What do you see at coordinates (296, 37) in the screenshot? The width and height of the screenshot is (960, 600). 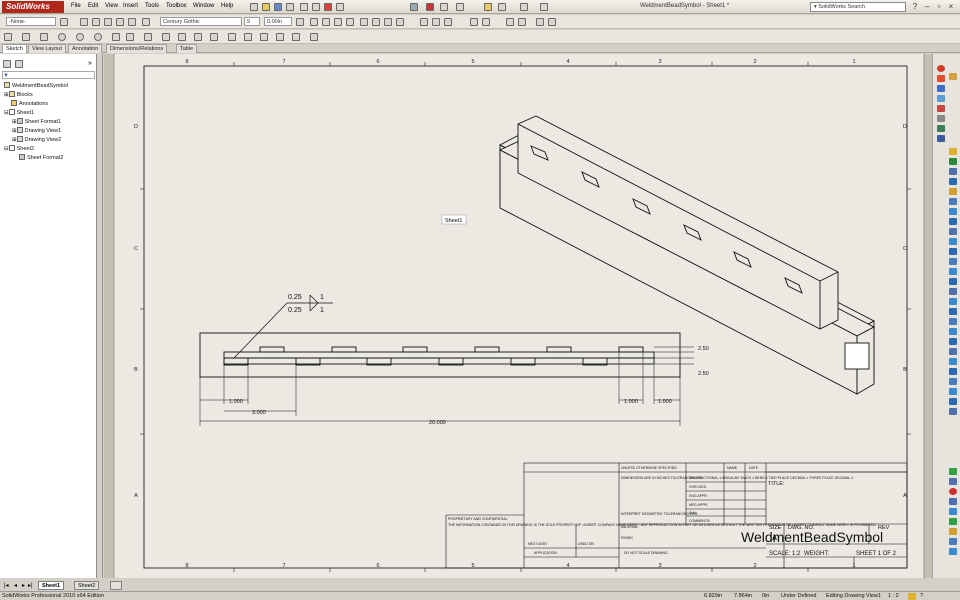 I see `pattern-icon` at bounding box center [296, 37].